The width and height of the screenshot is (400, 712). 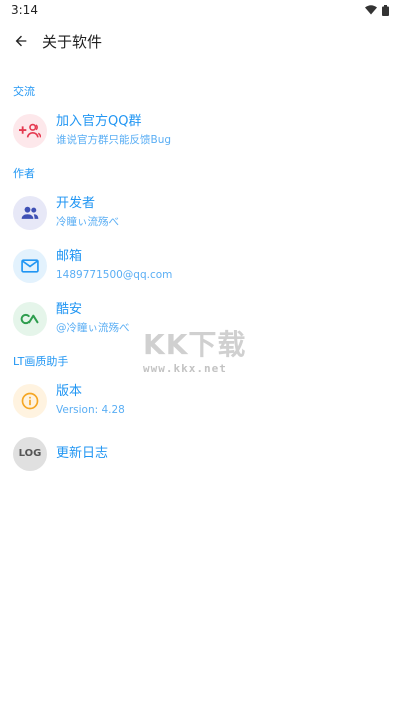 I want to click on developer-item: 开发者 冷瞳ぃ流殇べ, so click(x=200, y=212).